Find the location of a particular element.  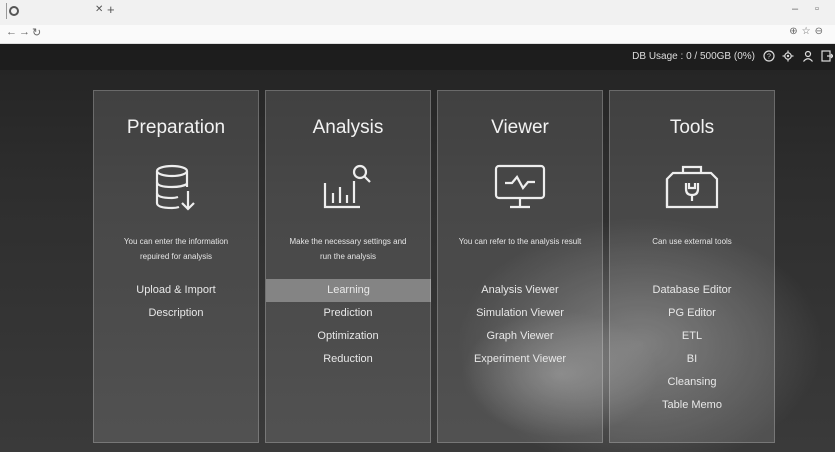

card-title: Preparation is located at coordinates (176, 127).